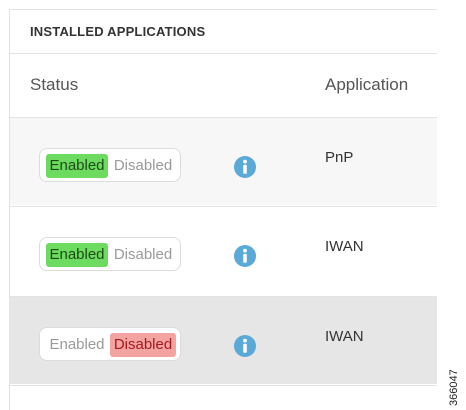 The image size is (466, 410). I want to click on column-header-application: Application, so click(367, 84).